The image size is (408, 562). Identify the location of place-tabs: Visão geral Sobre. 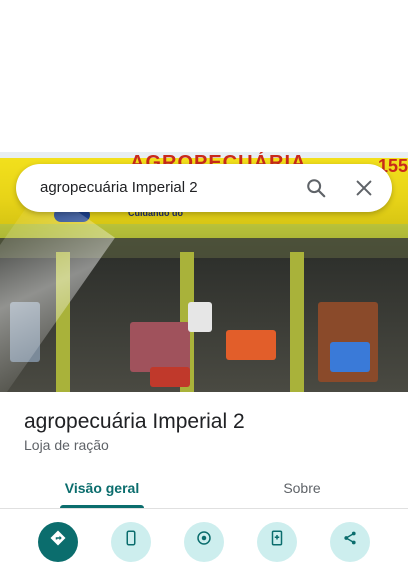
(204, 488).